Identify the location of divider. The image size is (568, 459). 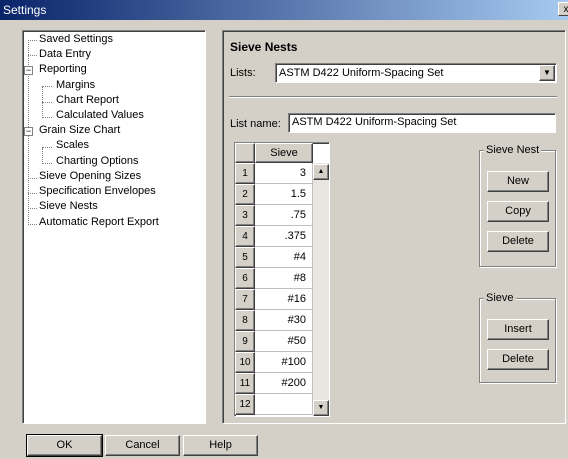
(393, 97).